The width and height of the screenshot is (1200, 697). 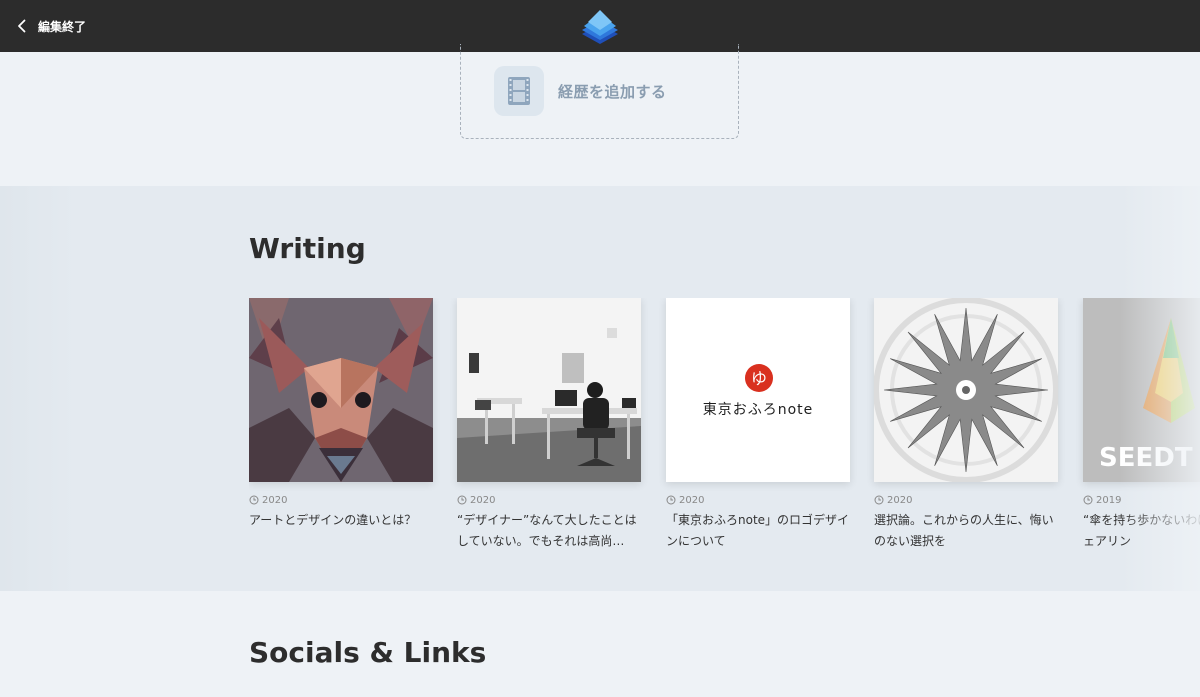 I want to click on chevron-left-icon, so click(x=22, y=26).